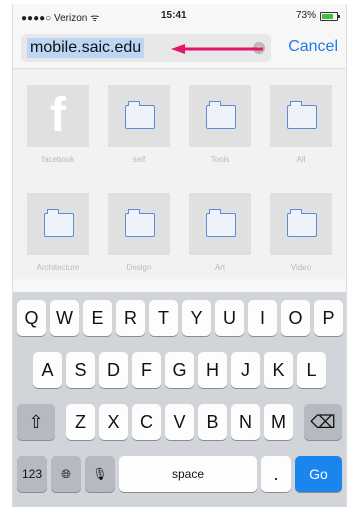 This screenshot has height=507, width=351. Describe the element at coordinates (66, 474) in the screenshot. I see `globe-icon: 🌐︎` at that location.